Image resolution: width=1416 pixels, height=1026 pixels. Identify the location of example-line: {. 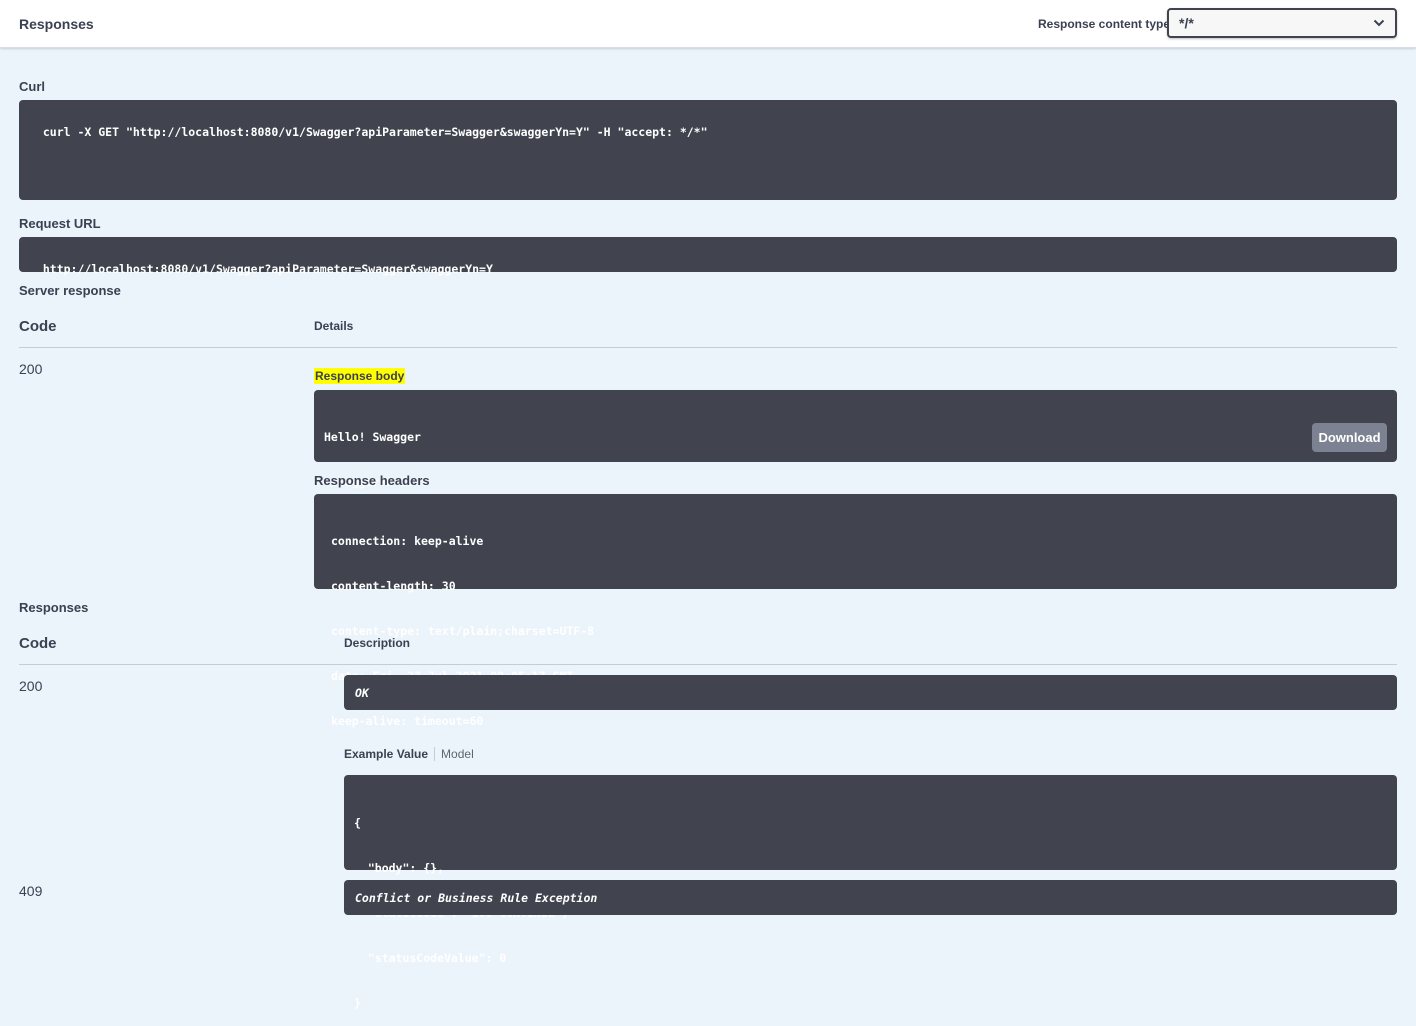
(357, 823).